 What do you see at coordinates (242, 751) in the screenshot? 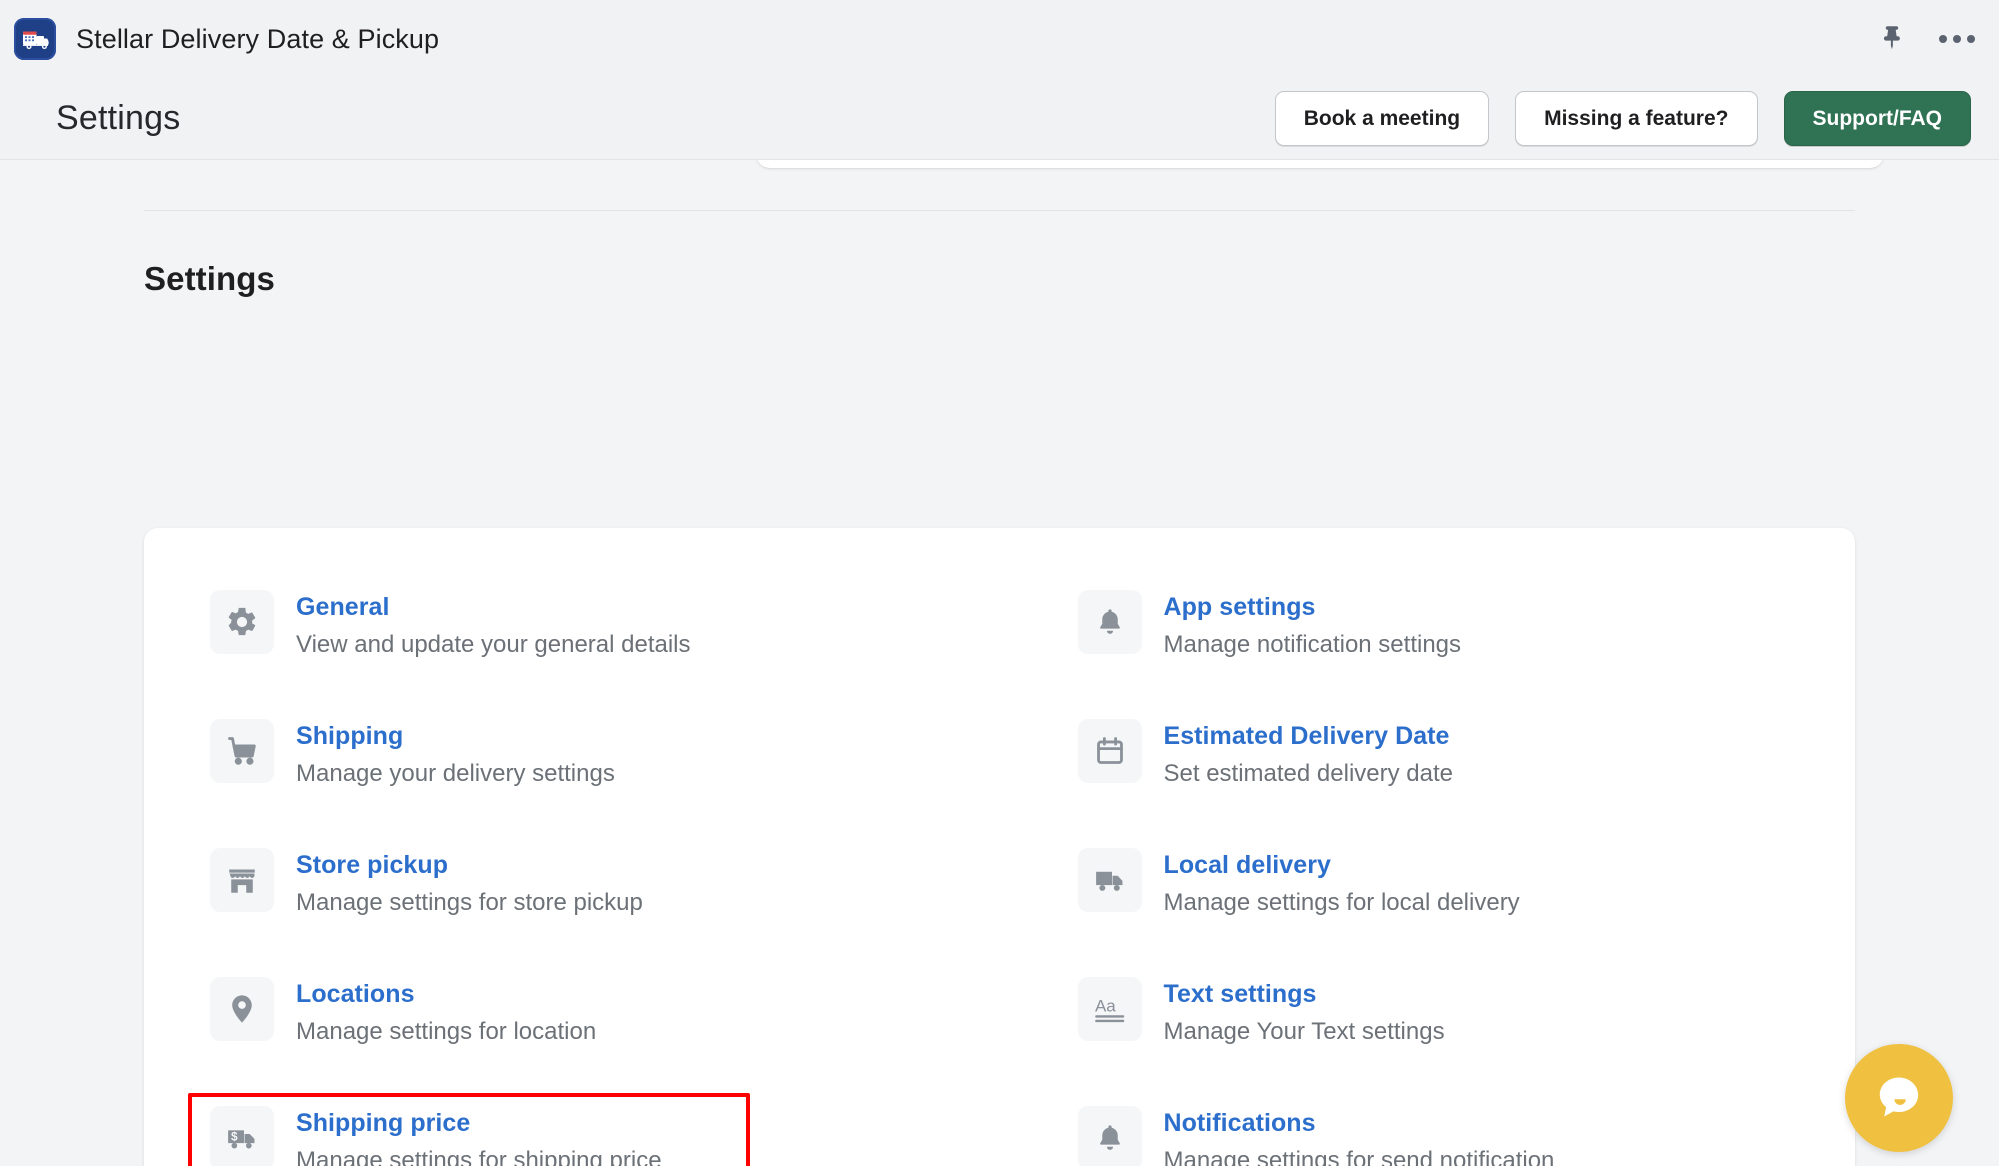
I see `shopping-cart-icon` at bounding box center [242, 751].